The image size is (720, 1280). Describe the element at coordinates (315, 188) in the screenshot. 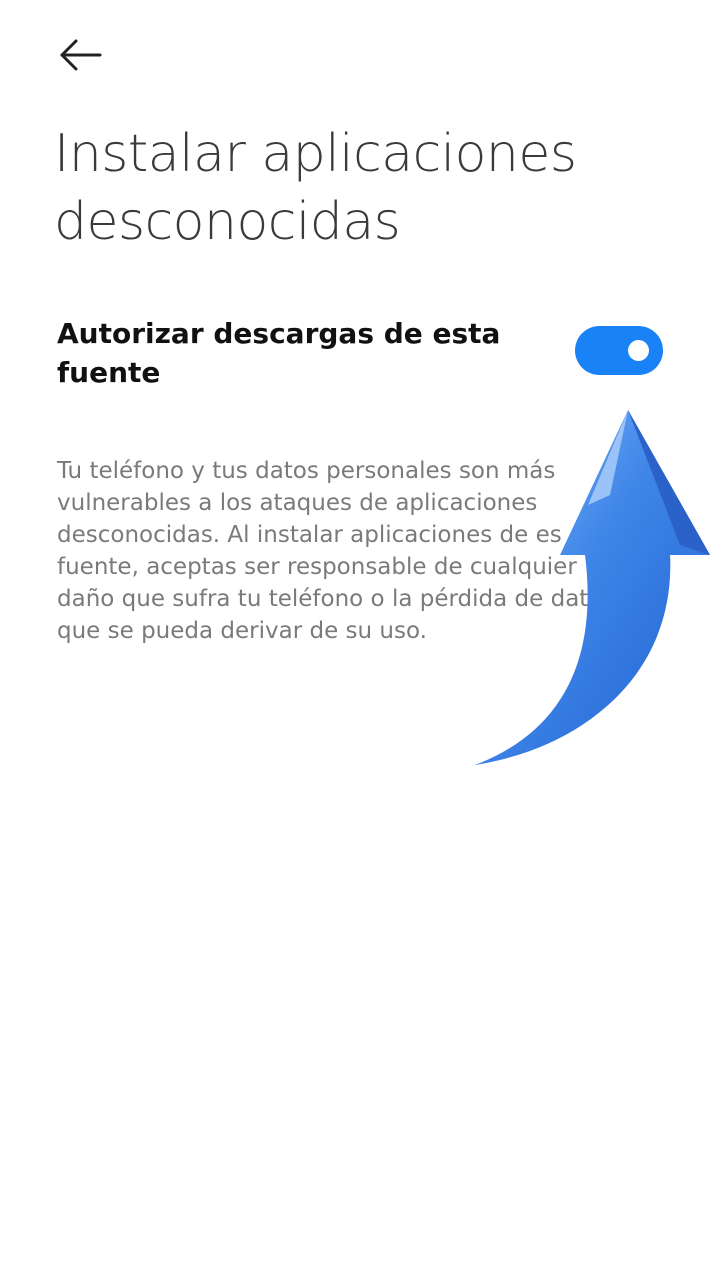

I see `page-title: Instalar aplicaciones desconocidas` at that location.